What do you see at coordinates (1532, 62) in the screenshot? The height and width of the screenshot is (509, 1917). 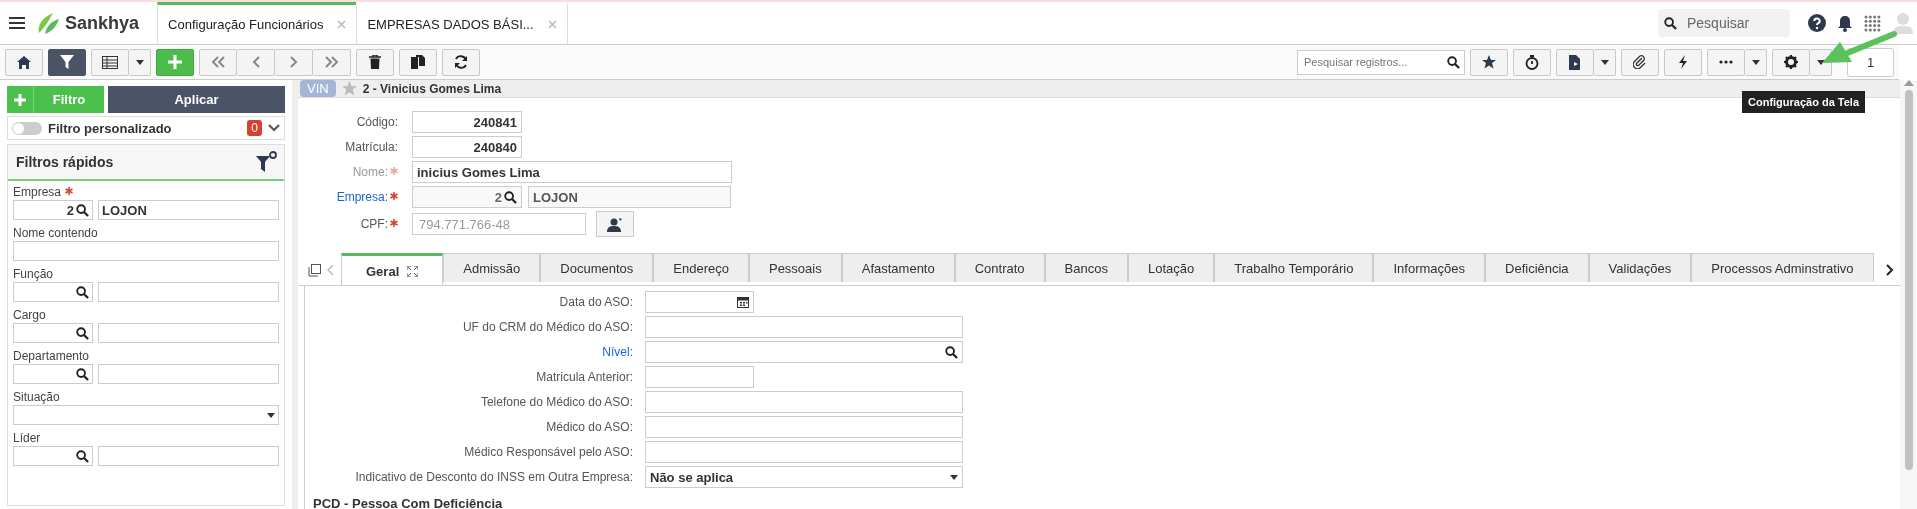 I see `timer-button` at bounding box center [1532, 62].